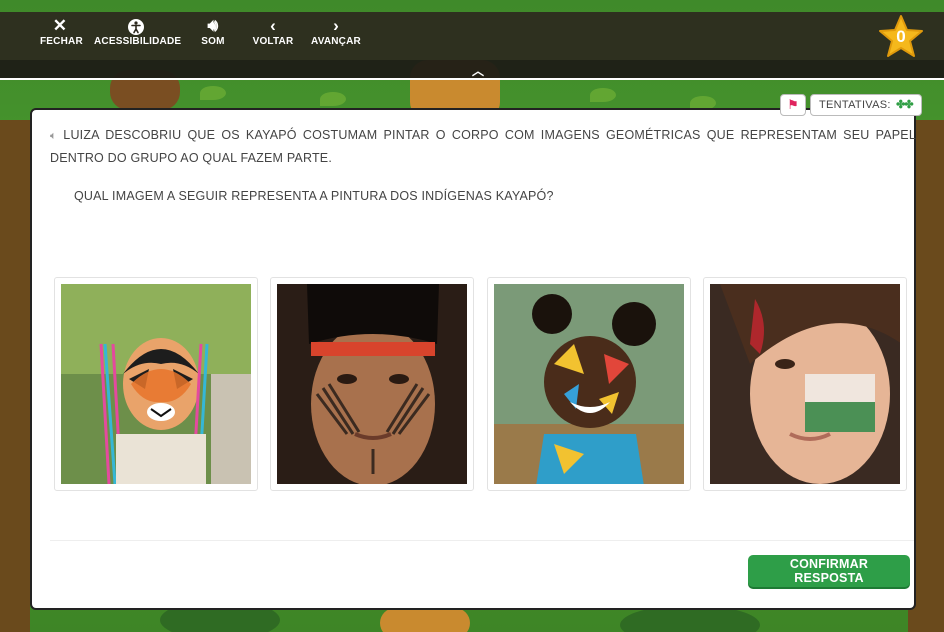  I want to click on chevron-left-icon: ‹, so click(273, 25).